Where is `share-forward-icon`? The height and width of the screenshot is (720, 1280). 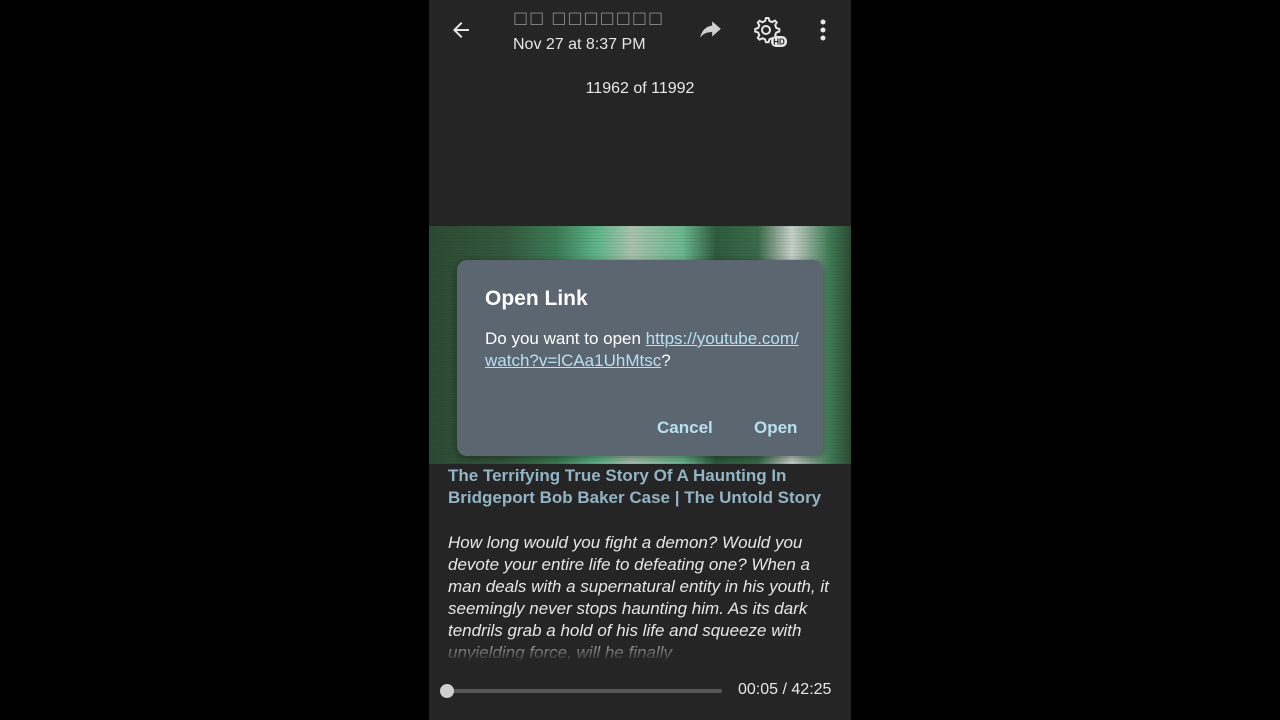 share-forward-icon is located at coordinates (710, 29).